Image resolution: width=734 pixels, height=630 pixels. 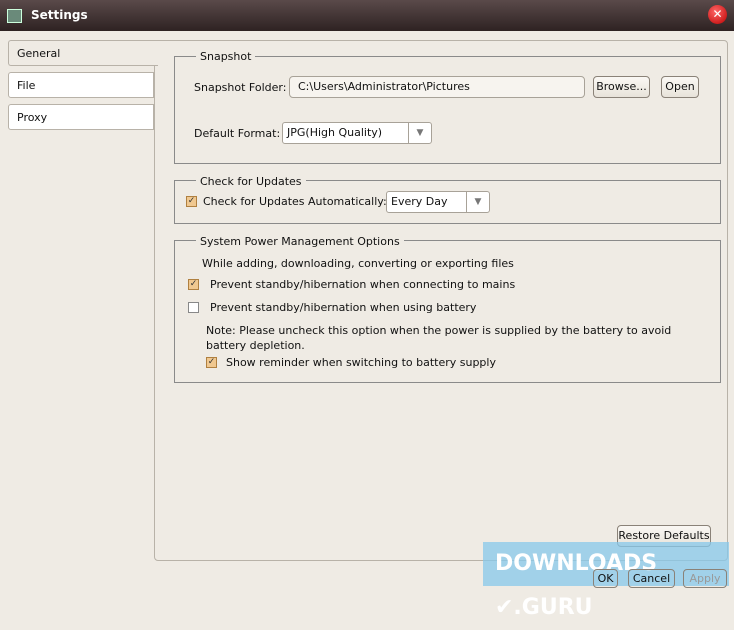 I want to click on power-group-label: System Power Management Options, so click(x=300, y=241).